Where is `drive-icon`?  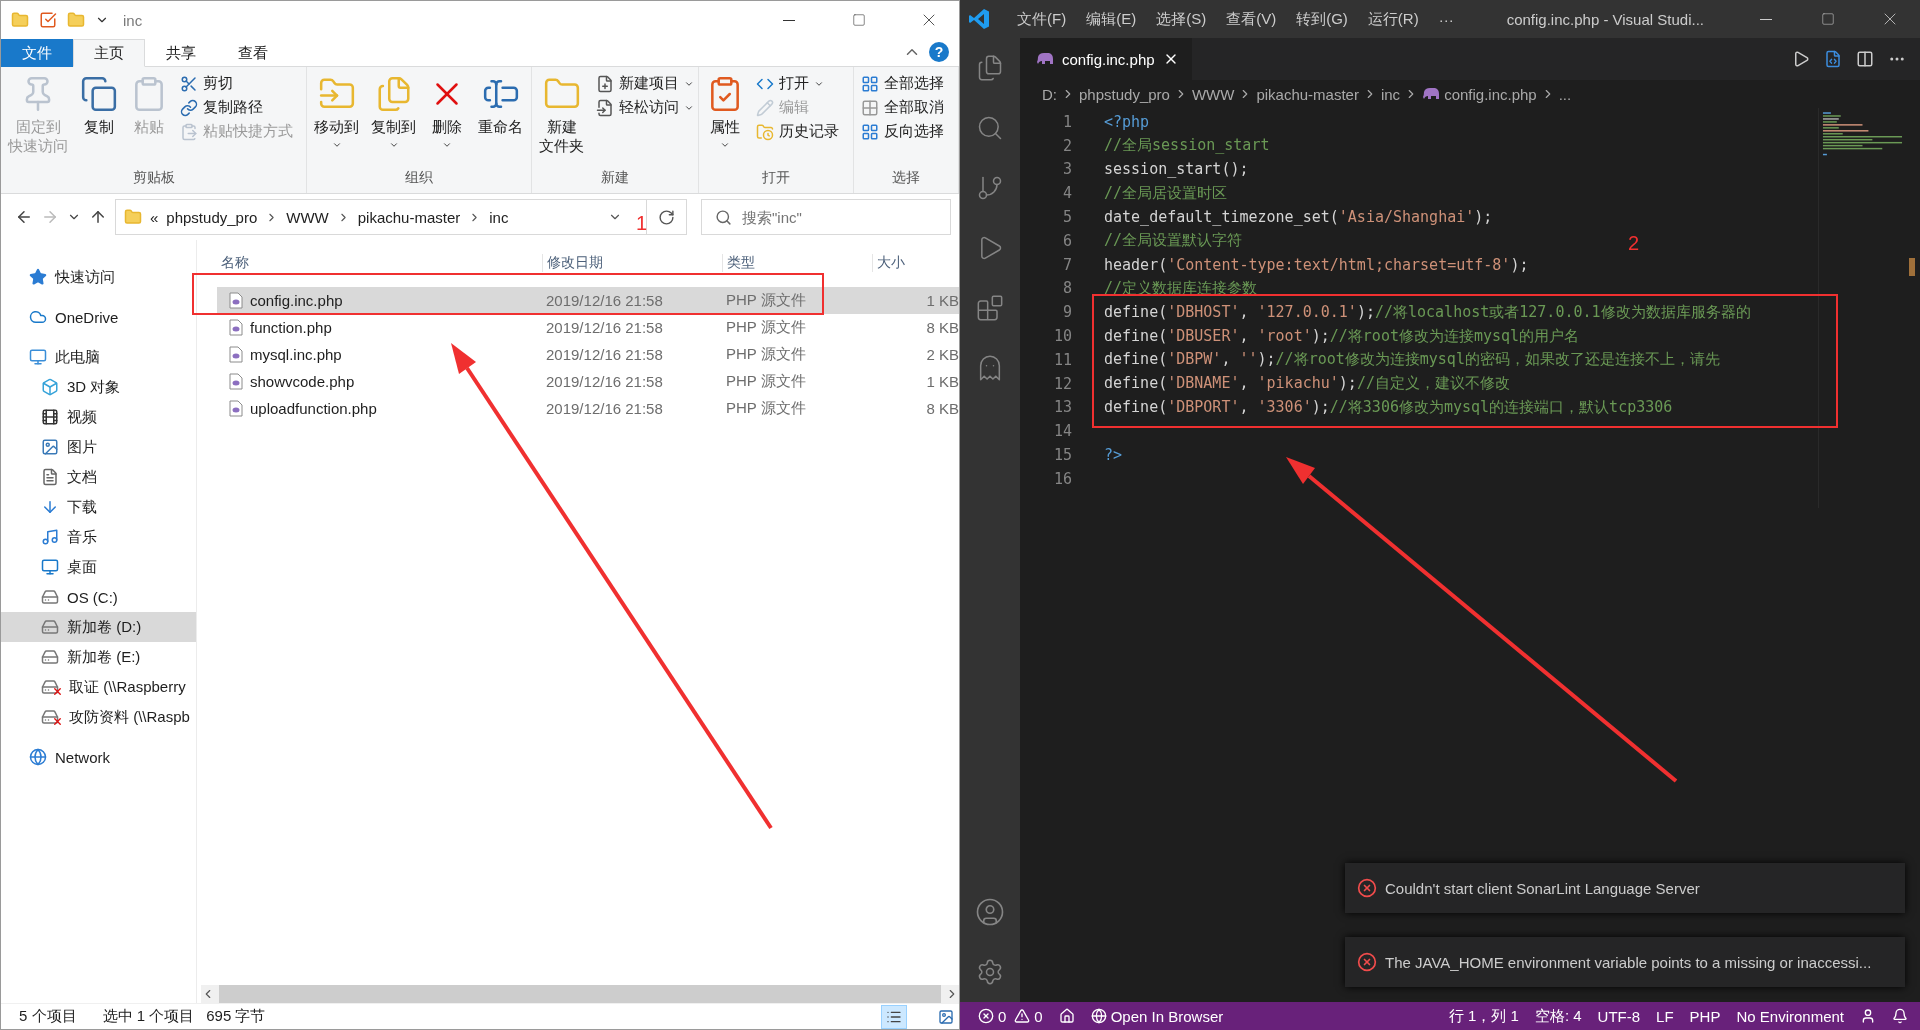 drive-icon is located at coordinates (50, 627).